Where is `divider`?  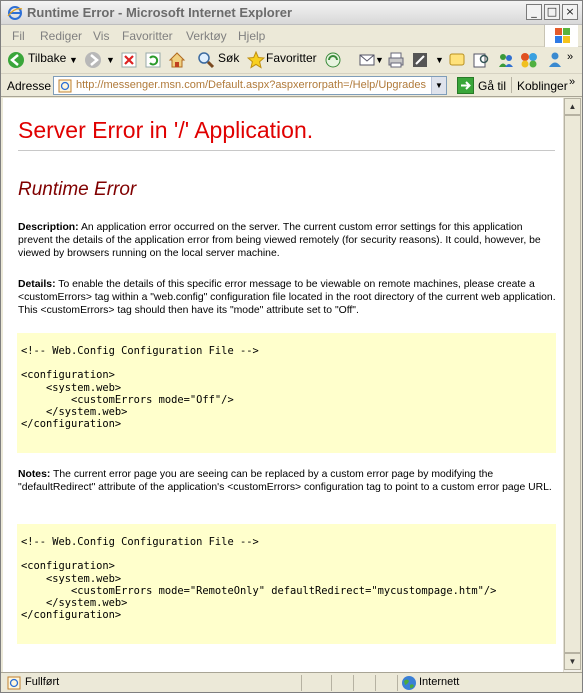
divider is located at coordinates (286, 150).